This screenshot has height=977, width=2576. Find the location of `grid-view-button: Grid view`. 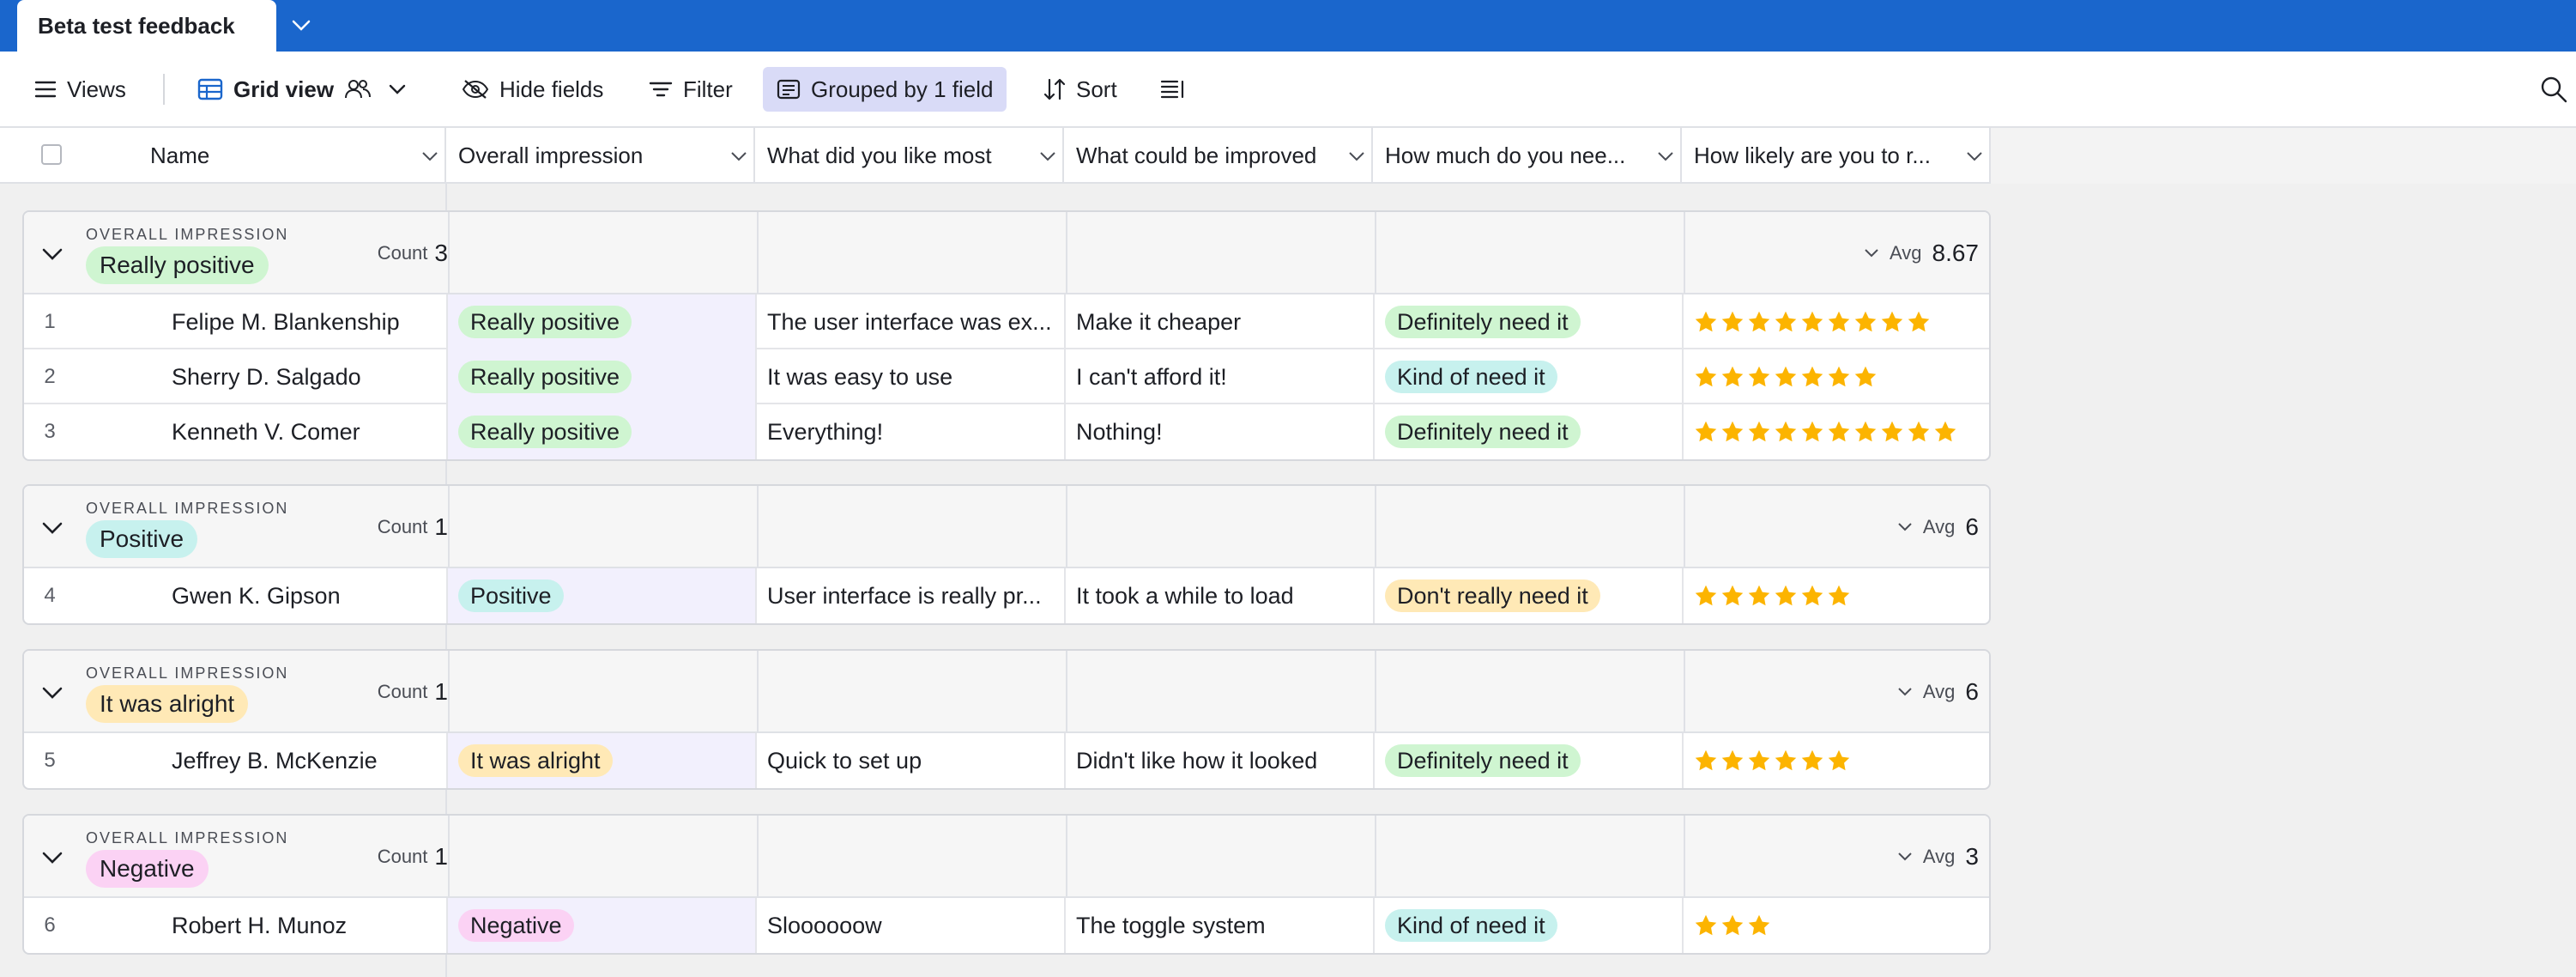

grid-view-button: Grid view is located at coordinates (301, 89).